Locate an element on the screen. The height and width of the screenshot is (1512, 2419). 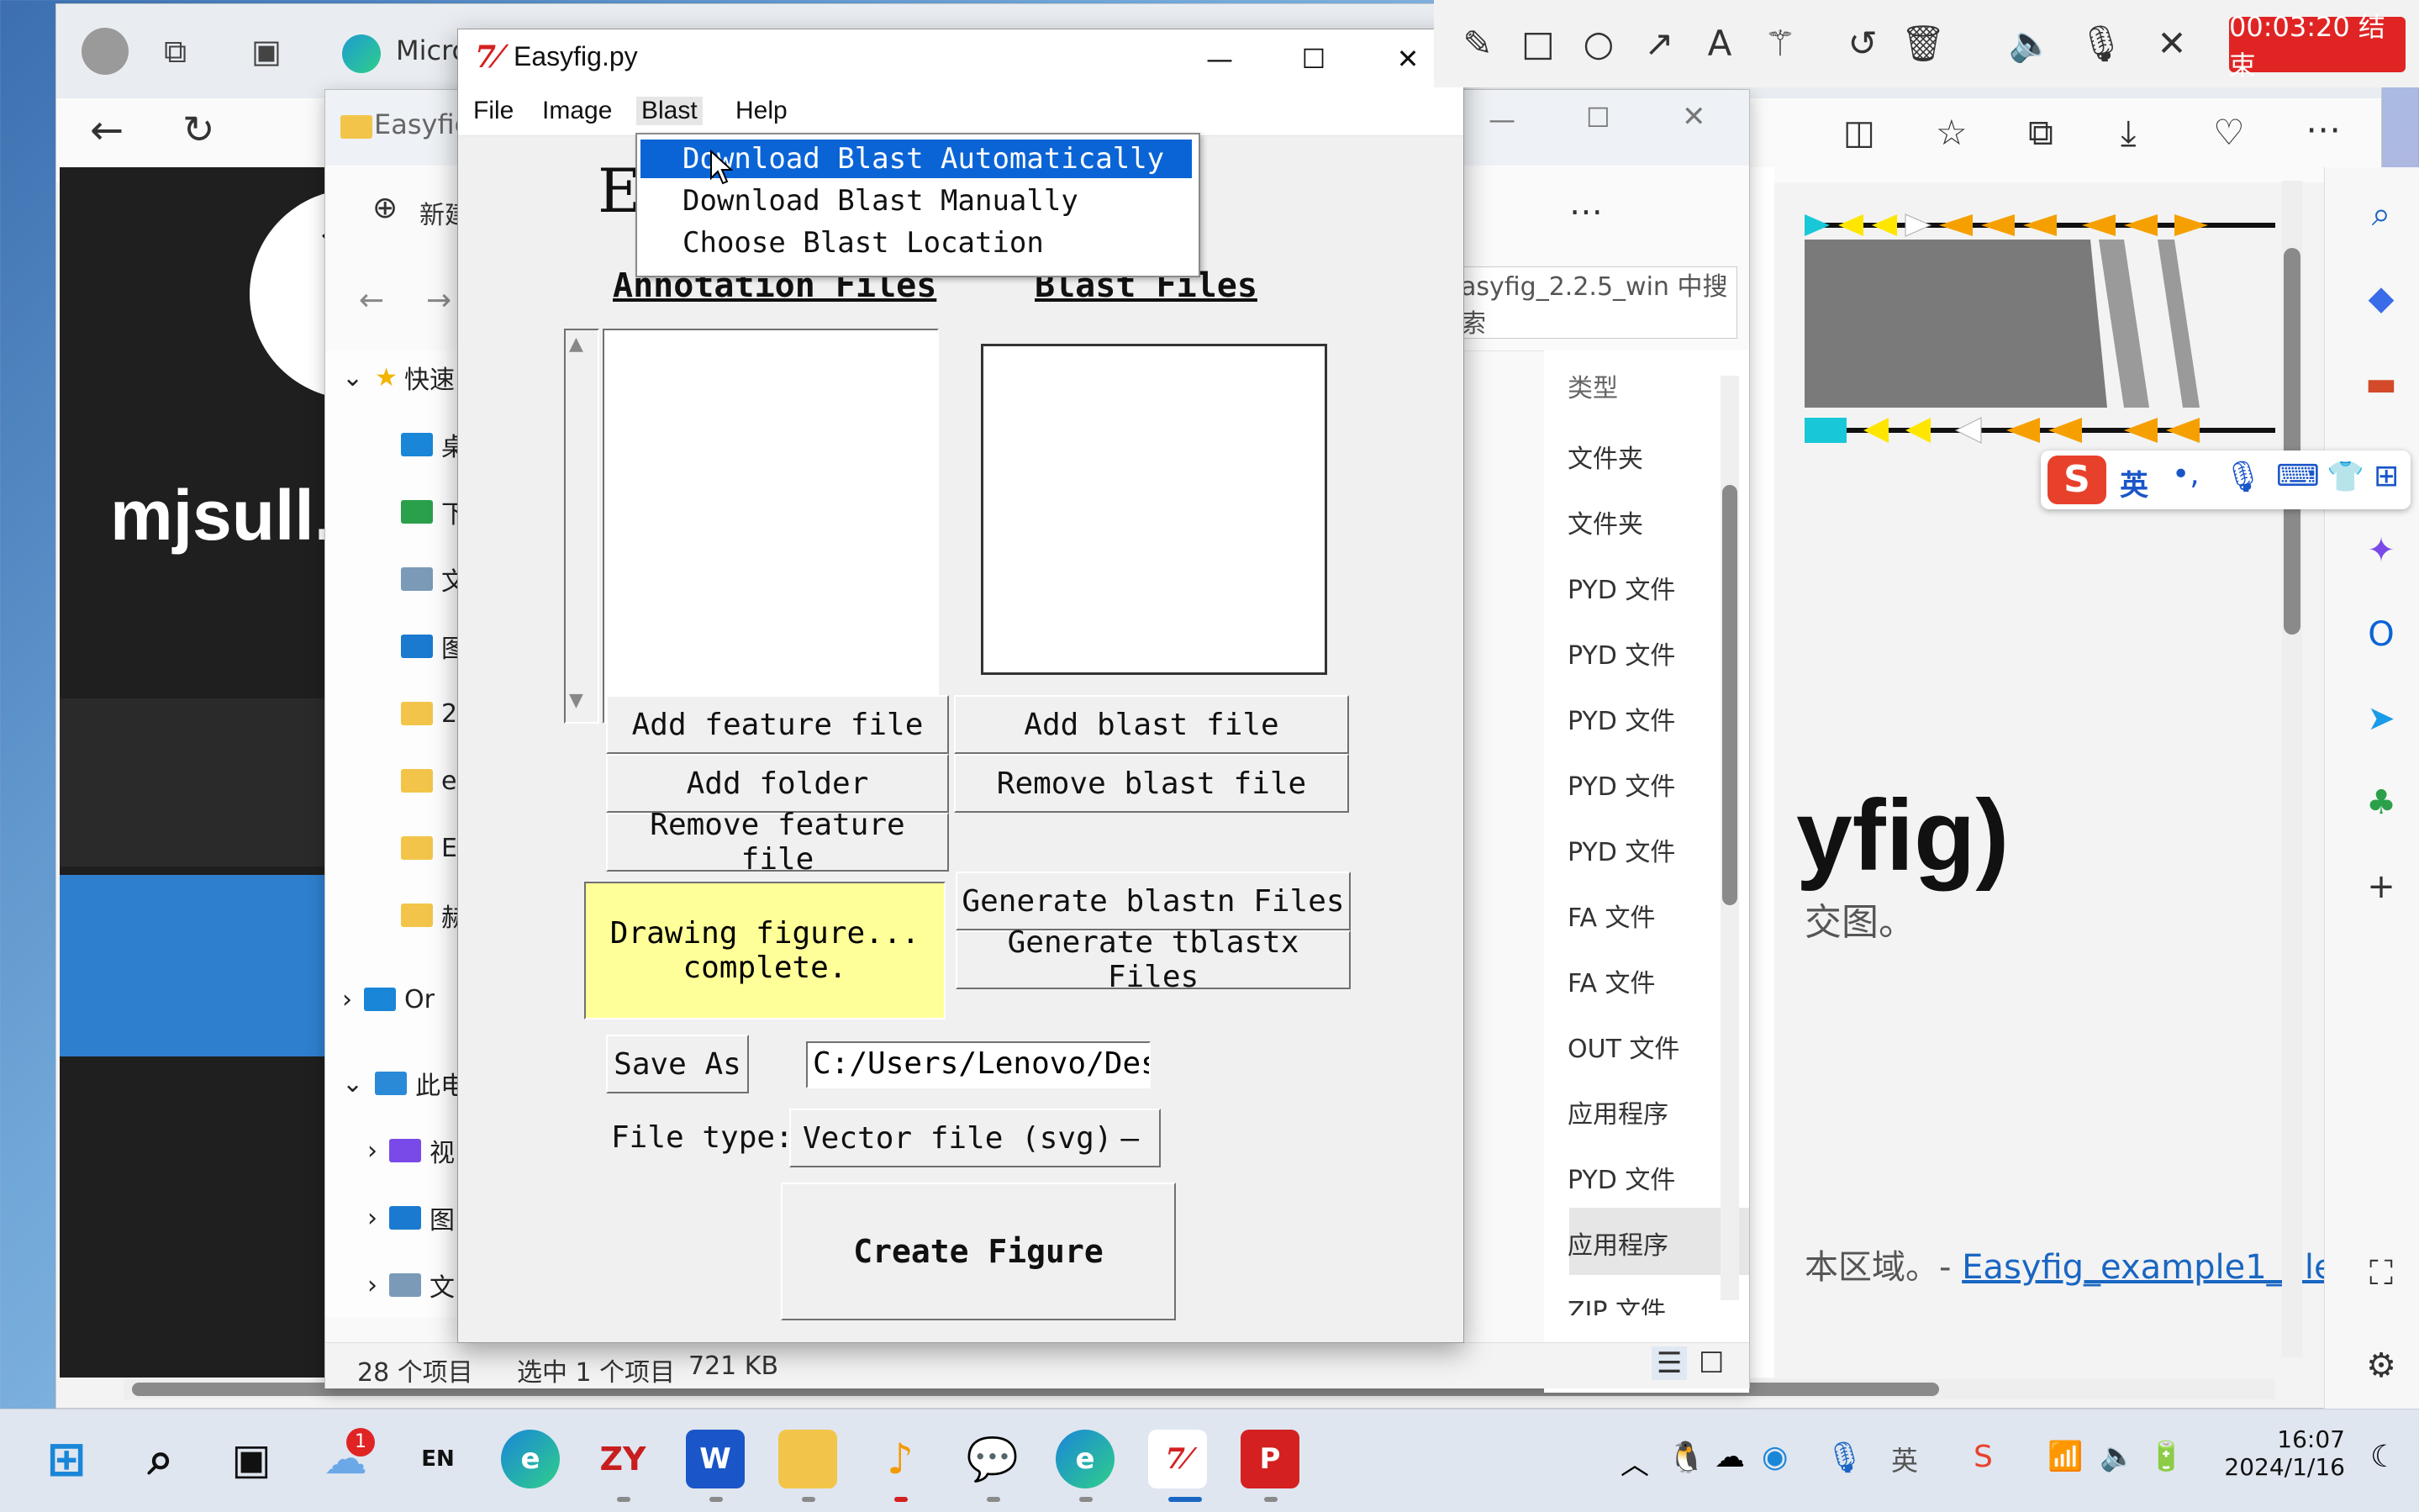
rectangle-icon: □ is located at coordinates (1538, 44).